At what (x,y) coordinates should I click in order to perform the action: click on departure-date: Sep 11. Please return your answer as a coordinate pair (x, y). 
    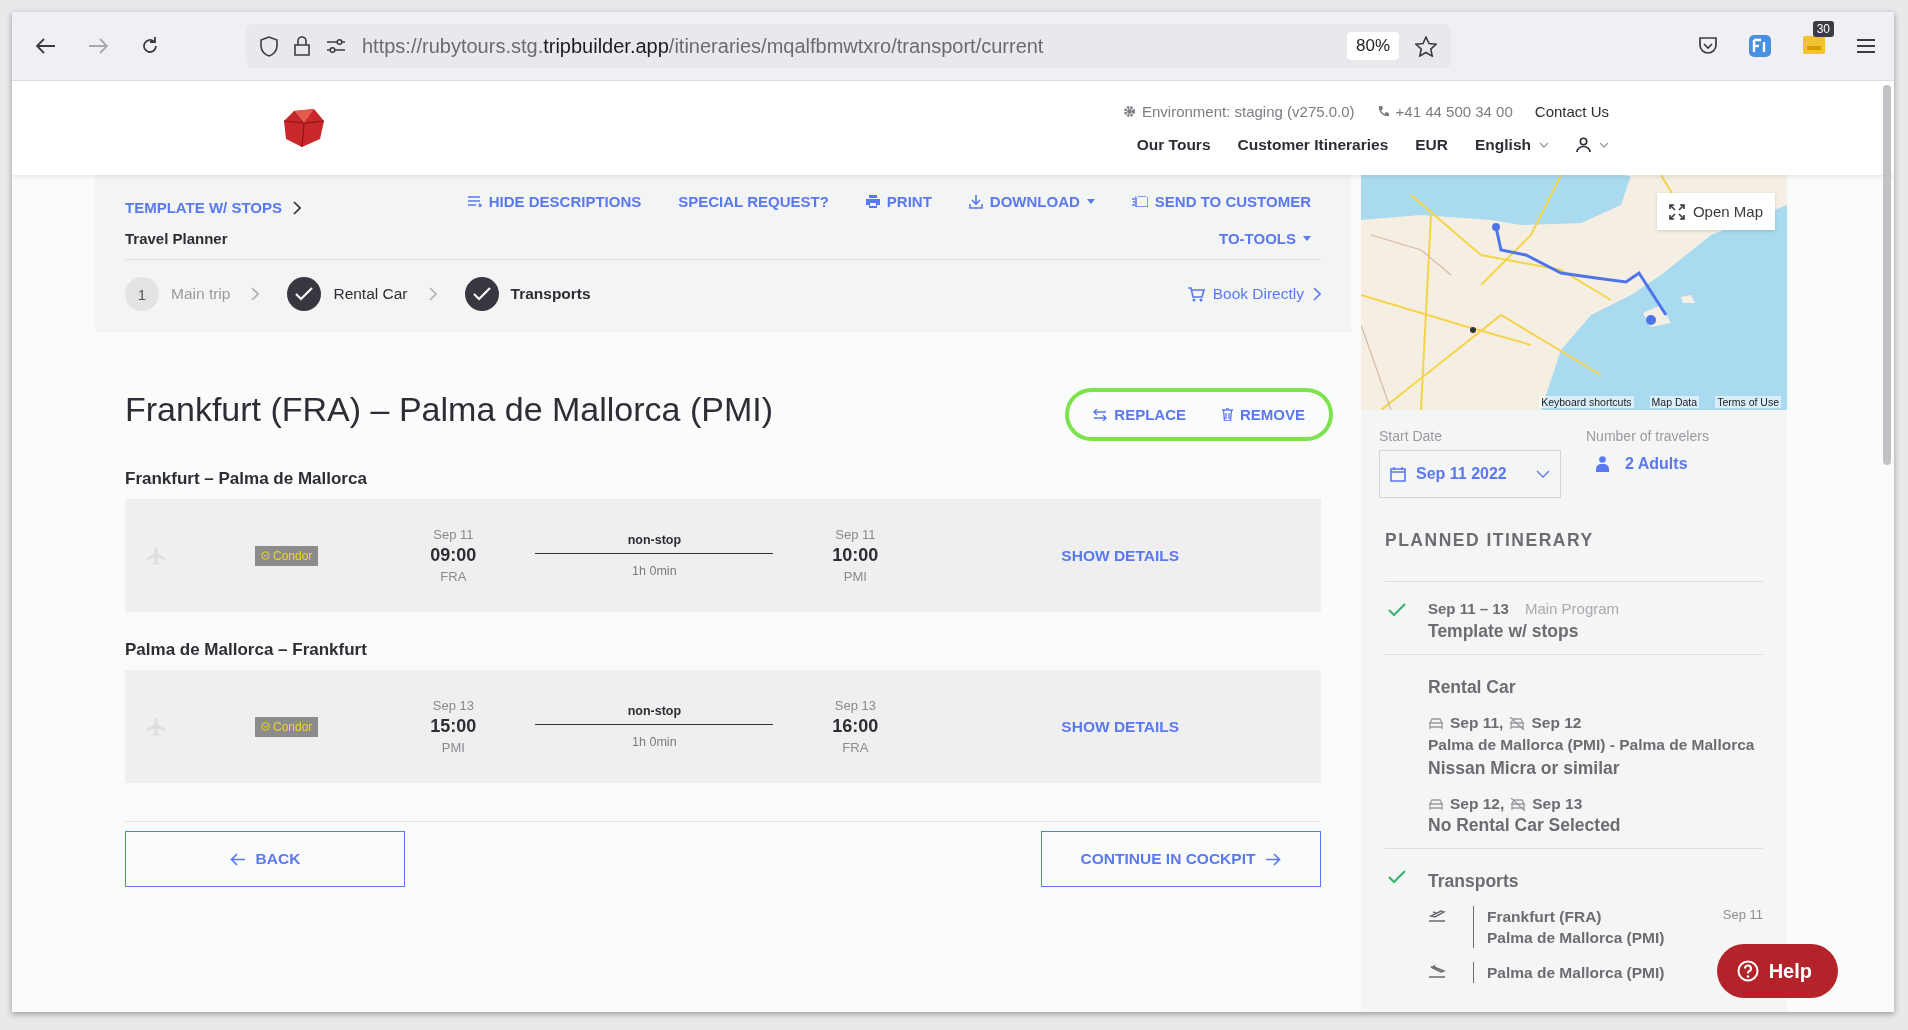
    Looking at the image, I should click on (453, 534).